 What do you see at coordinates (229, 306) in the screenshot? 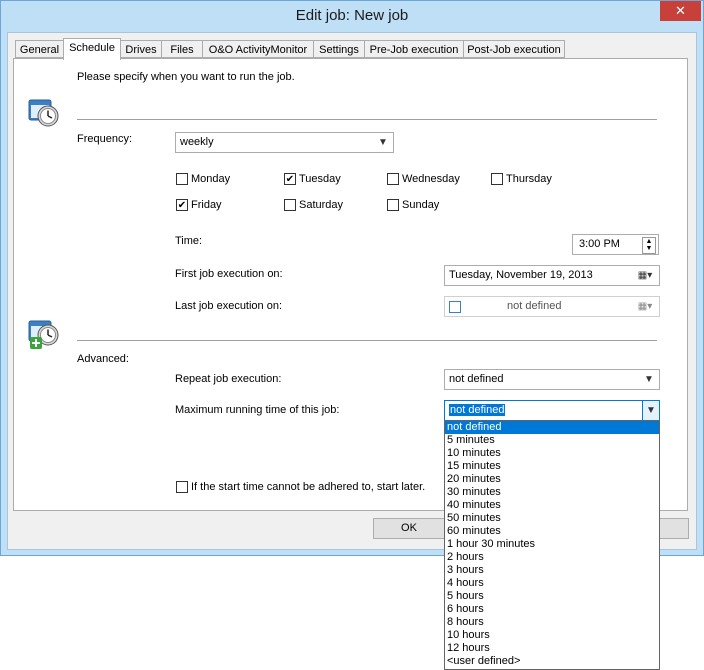
I see `last-exec-label: Last job execution on:` at bounding box center [229, 306].